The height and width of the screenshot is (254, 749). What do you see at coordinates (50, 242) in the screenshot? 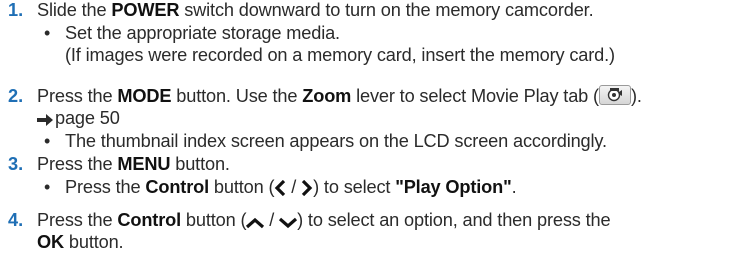
I see `ok-label: OK` at bounding box center [50, 242].